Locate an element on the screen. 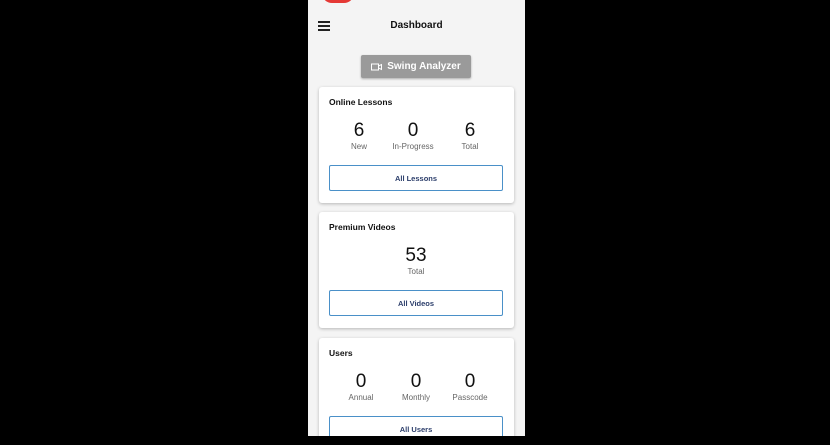  stat-new: 6 New is located at coordinates (359, 136).